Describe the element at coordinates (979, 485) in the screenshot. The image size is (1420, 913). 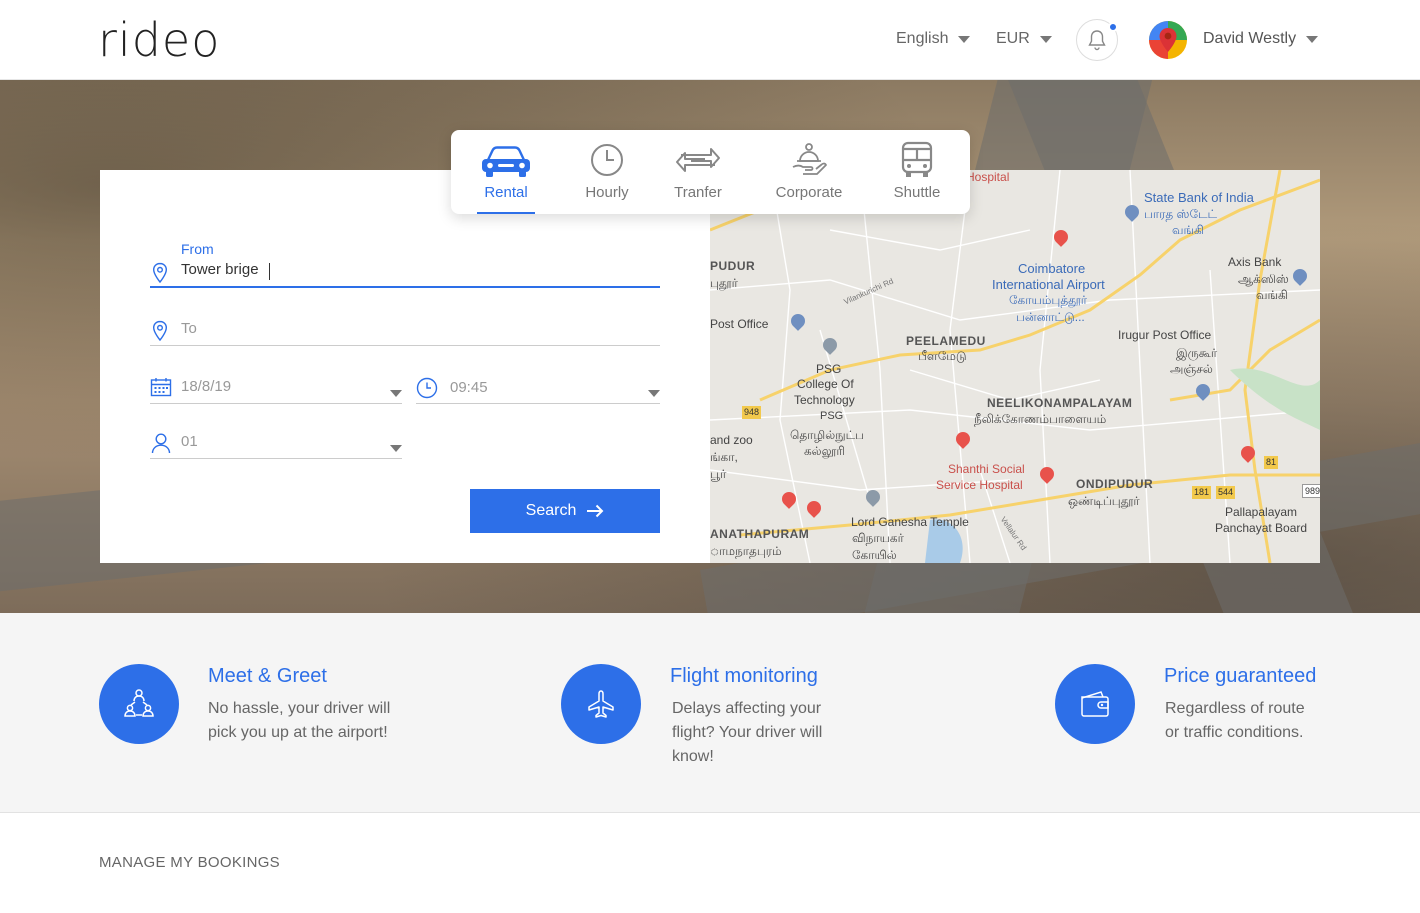
I see `map-label: Service Hospital` at that location.